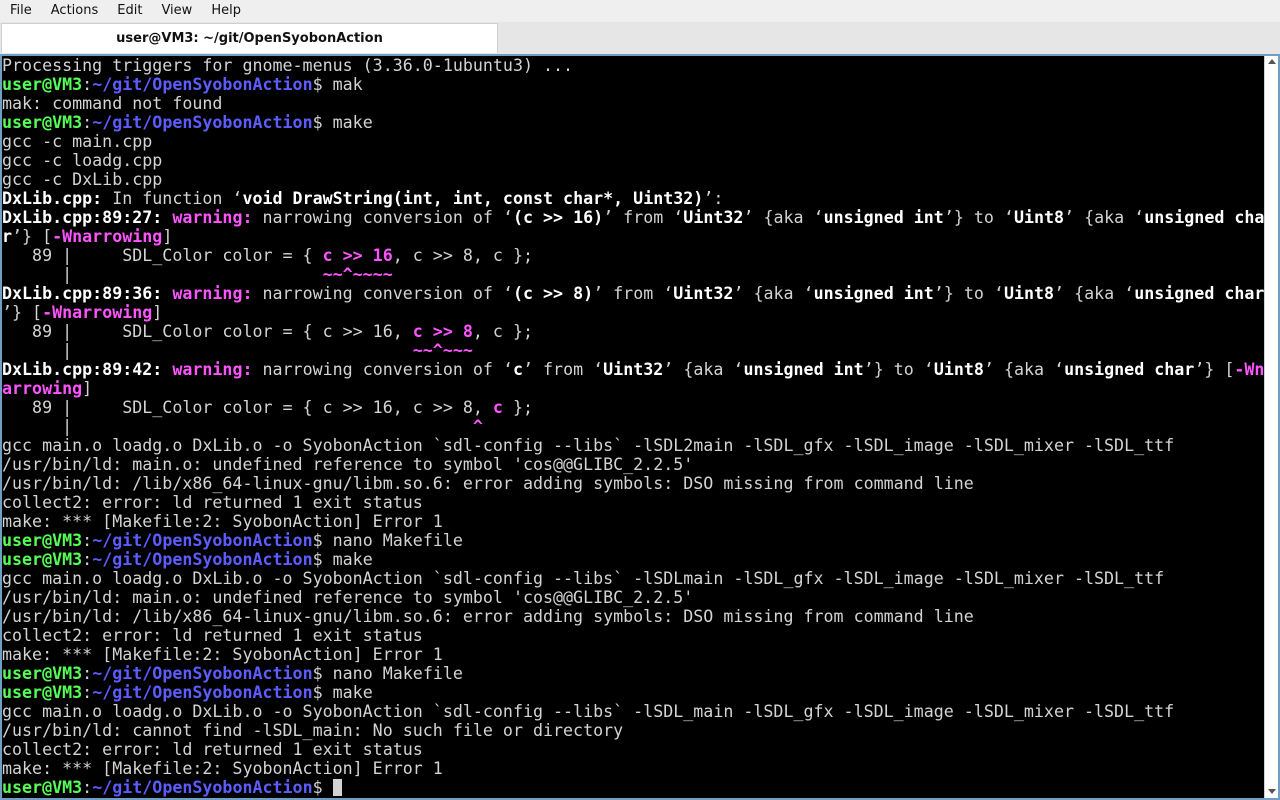  Describe the element at coordinates (129, 11) in the screenshot. I see `menu-edit: Edit` at that location.